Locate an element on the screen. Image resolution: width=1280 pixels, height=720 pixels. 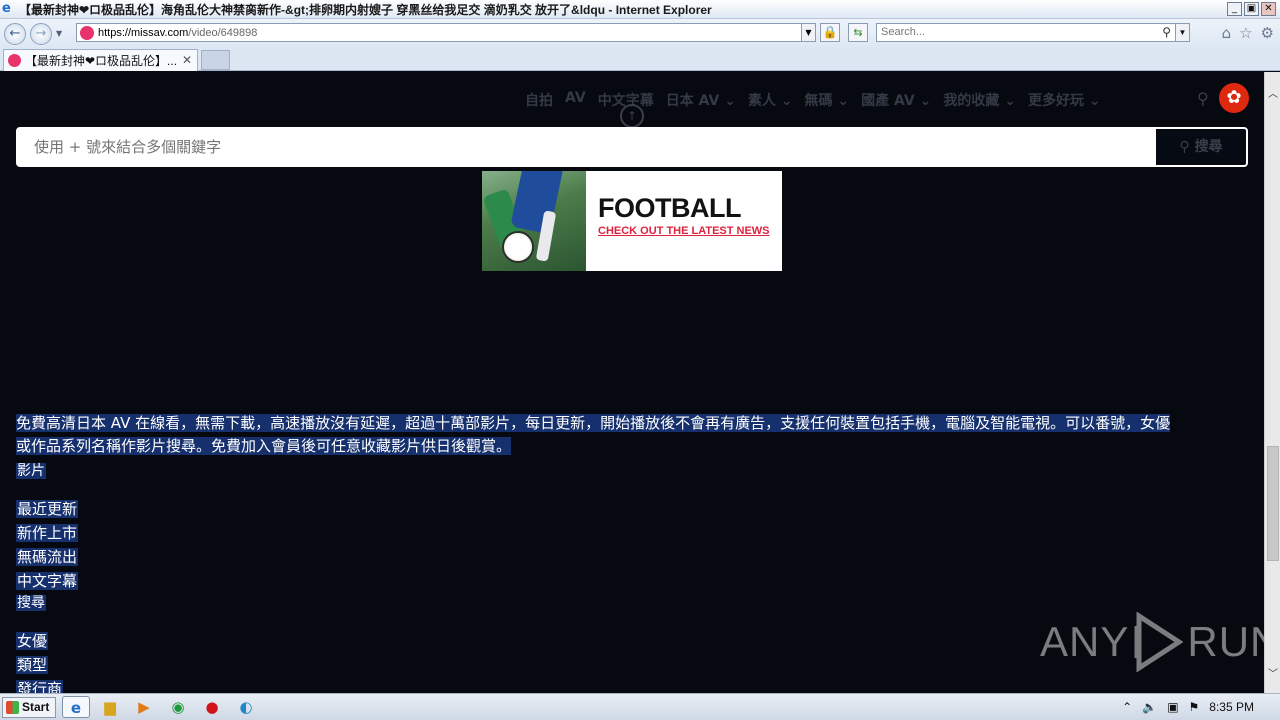
tray-clock: 8:35 PM is located at coordinates (1231, 707).